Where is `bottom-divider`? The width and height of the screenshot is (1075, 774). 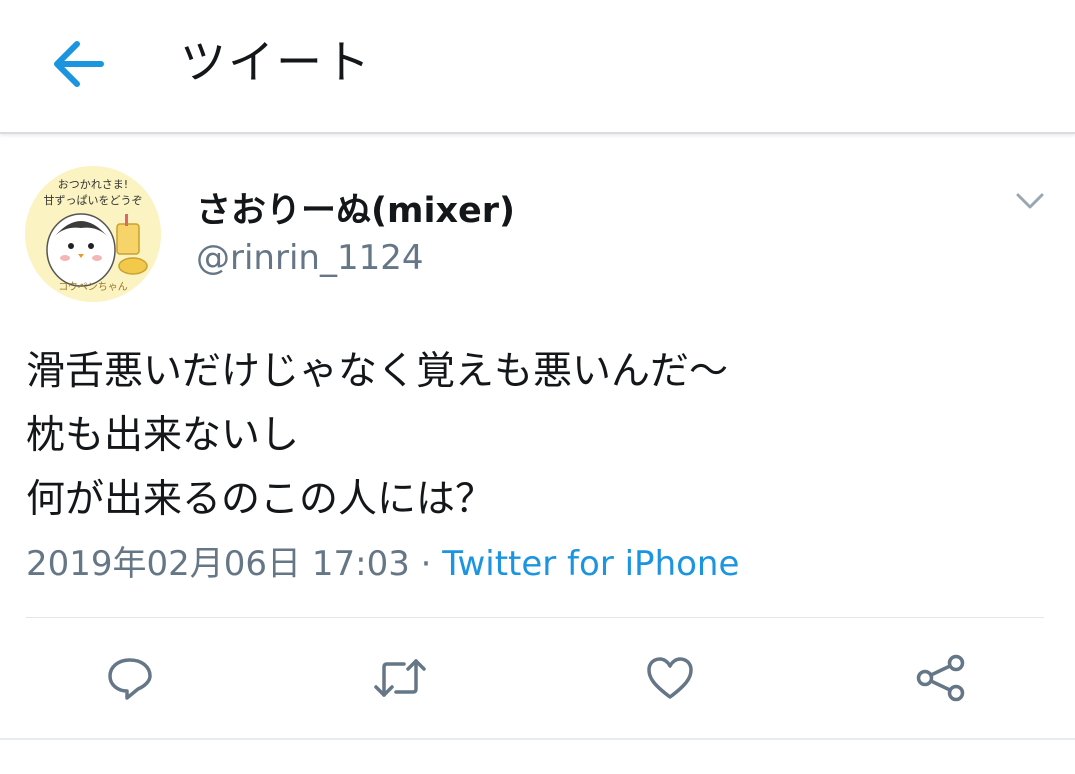 bottom-divider is located at coordinates (537, 739).